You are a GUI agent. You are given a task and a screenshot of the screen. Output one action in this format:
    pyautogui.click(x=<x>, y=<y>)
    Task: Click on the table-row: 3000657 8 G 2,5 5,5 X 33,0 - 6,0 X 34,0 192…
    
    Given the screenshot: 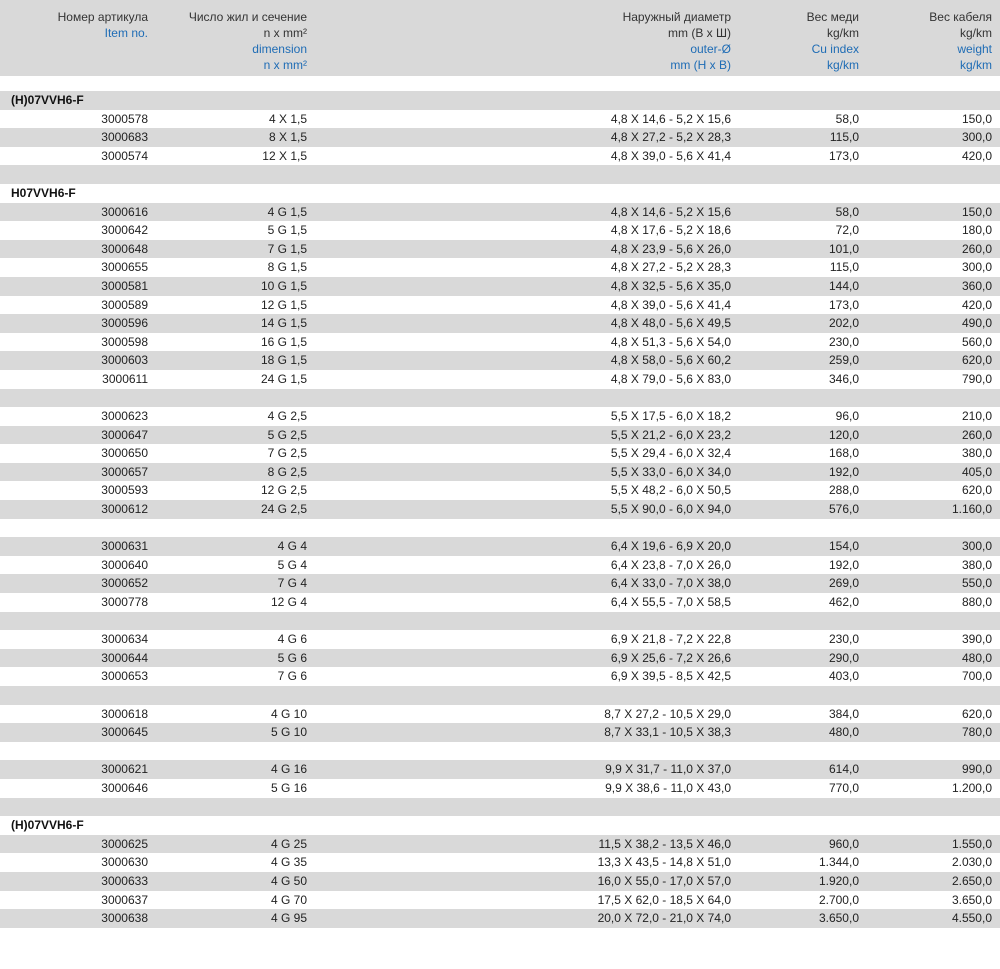 What is the action you would take?
    pyautogui.click(x=500, y=472)
    